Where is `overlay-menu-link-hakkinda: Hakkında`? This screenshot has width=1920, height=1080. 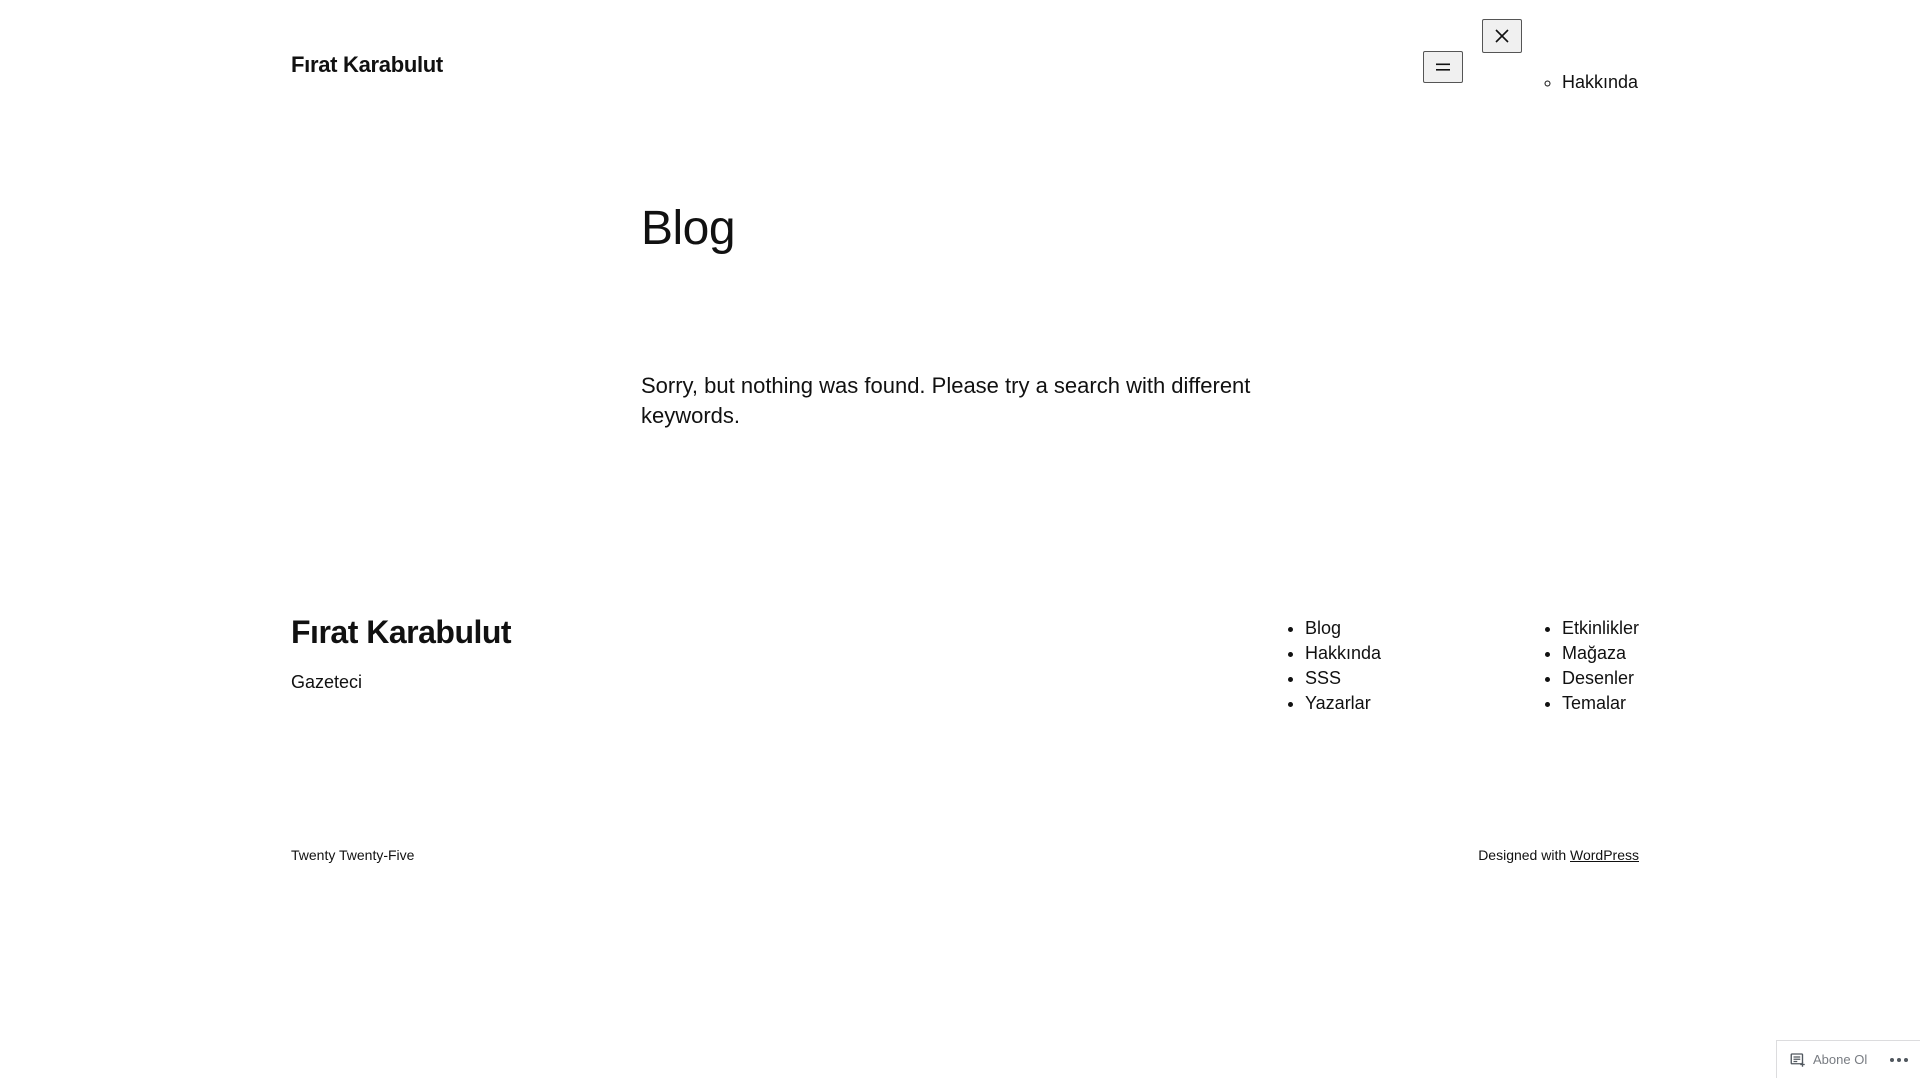 overlay-menu-link-hakkinda: Hakkında is located at coordinates (1600, 82).